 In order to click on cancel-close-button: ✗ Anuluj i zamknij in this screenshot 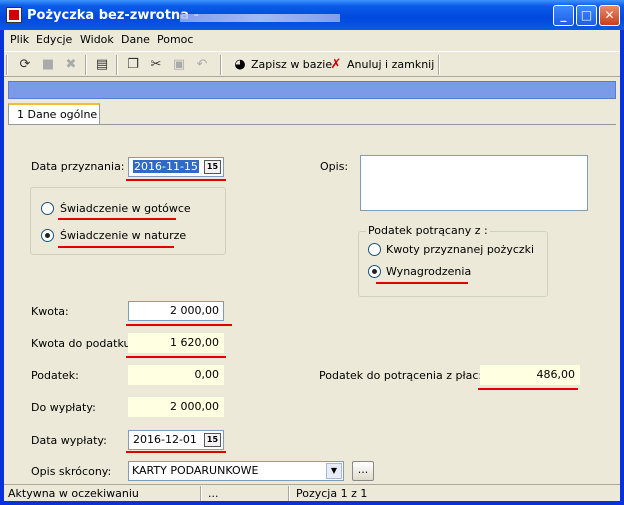, I will do `click(381, 65)`.